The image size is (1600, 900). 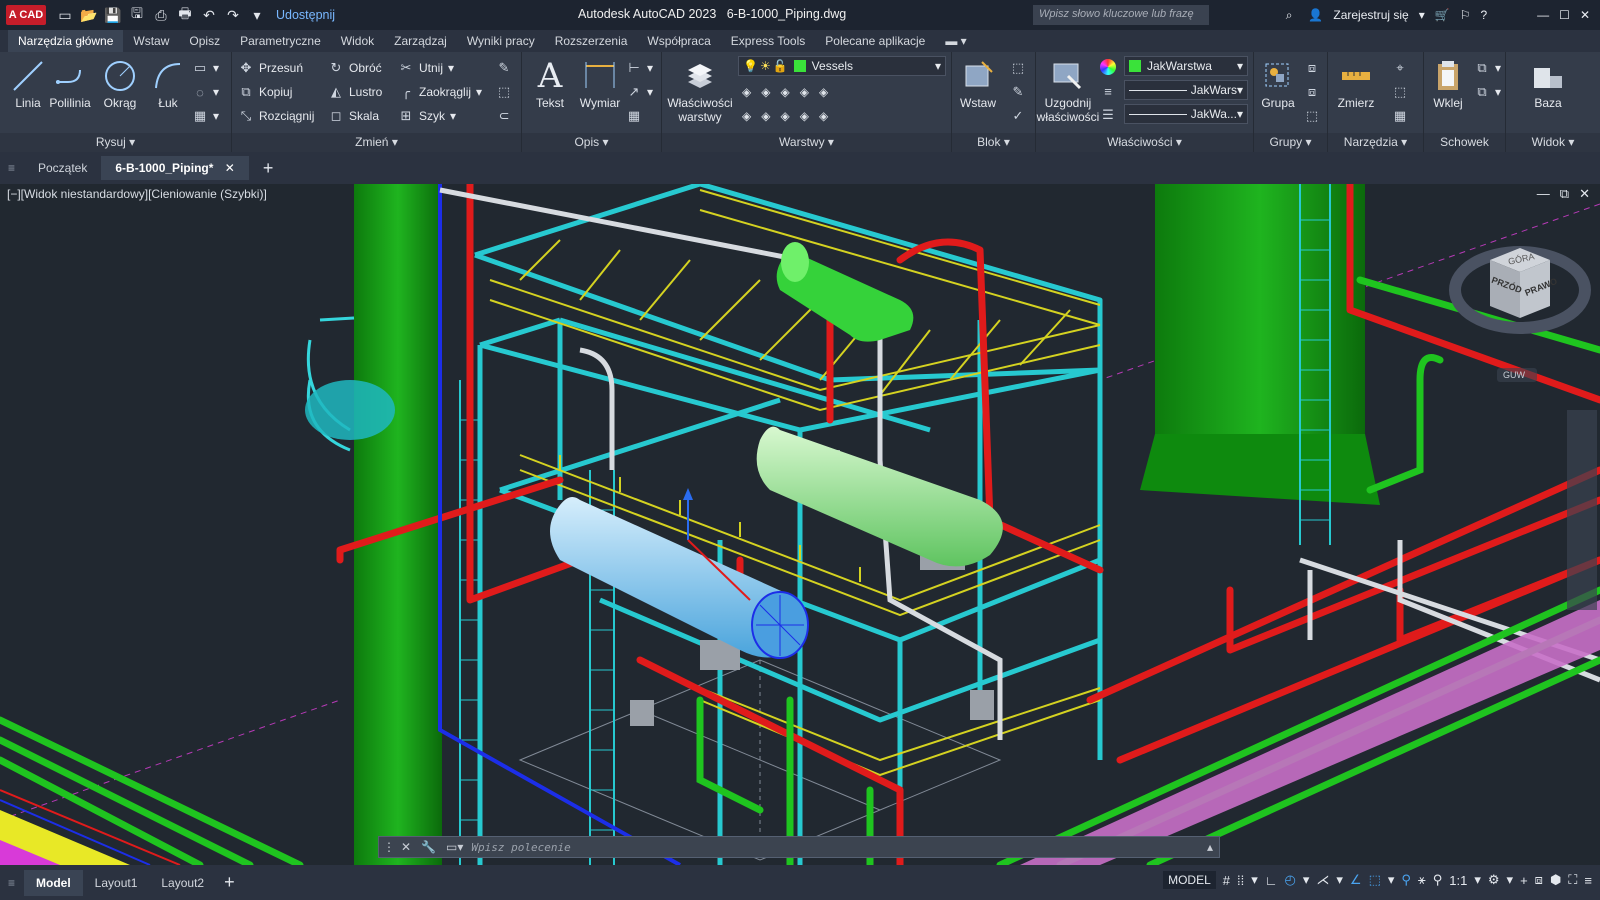 I want to click on save-as-icon: 🖫, so click(x=137, y=14).